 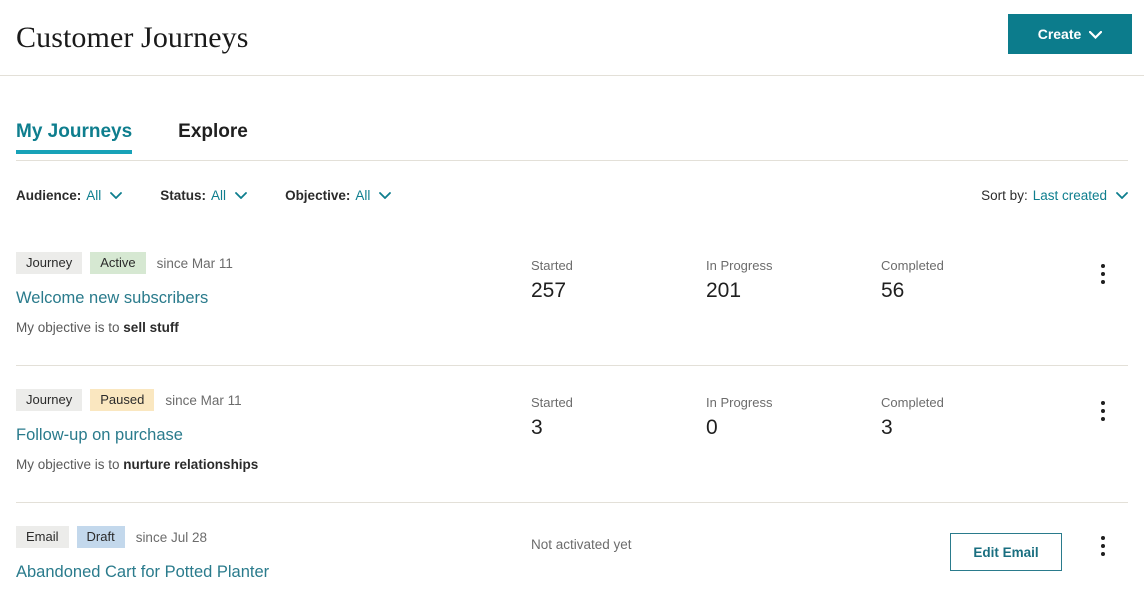 What do you see at coordinates (968, 417) in the screenshot?
I see `stat-completed: Completed 3` at bounding box center [968, 417].